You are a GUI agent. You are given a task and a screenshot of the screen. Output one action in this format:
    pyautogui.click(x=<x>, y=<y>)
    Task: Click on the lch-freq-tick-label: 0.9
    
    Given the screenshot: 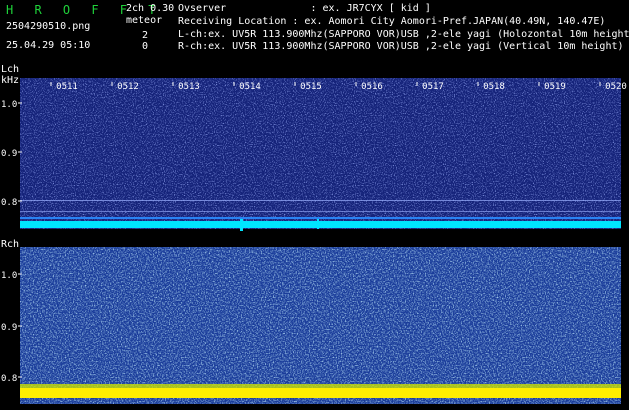 What is the action you would take?
    pyautogui.click(x=9, y=154)
    